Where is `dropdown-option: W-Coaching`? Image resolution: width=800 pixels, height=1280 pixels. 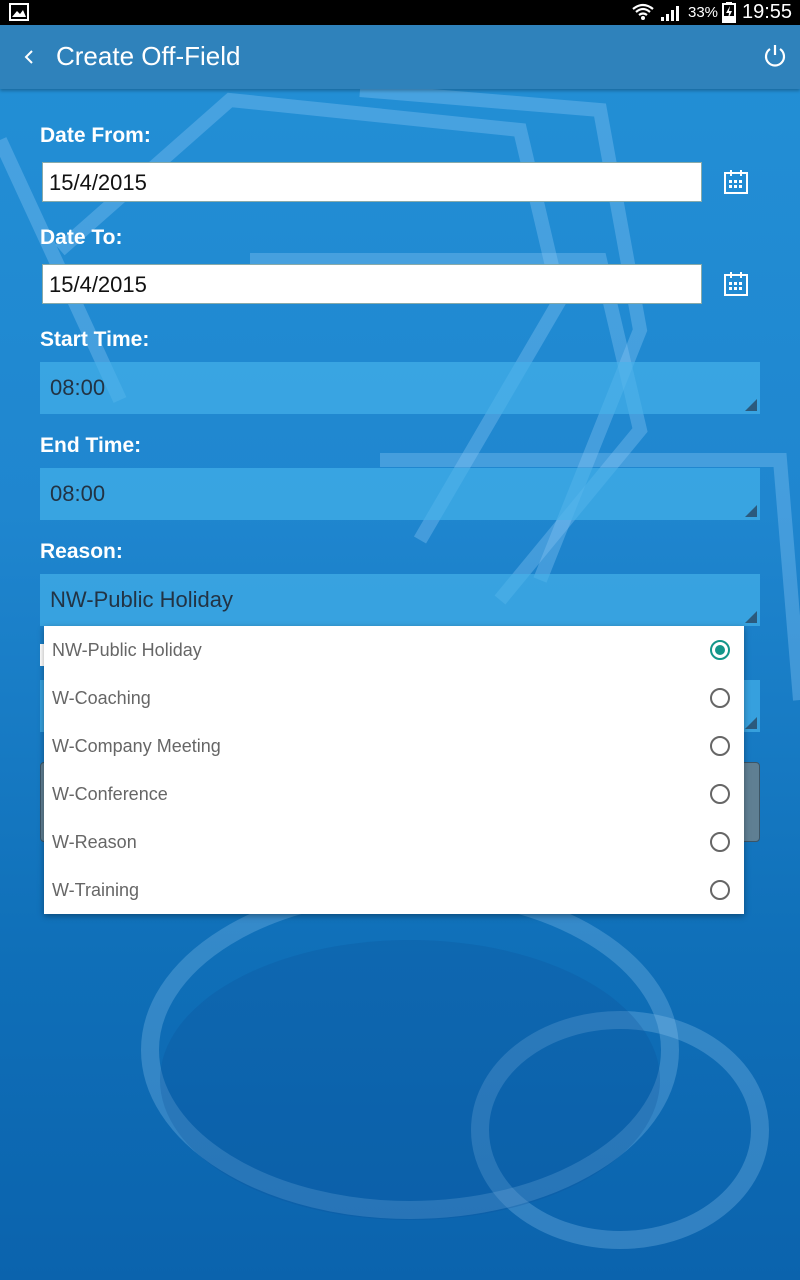 dropdown-option: W-Coaching is located at coordinates (394, 698).